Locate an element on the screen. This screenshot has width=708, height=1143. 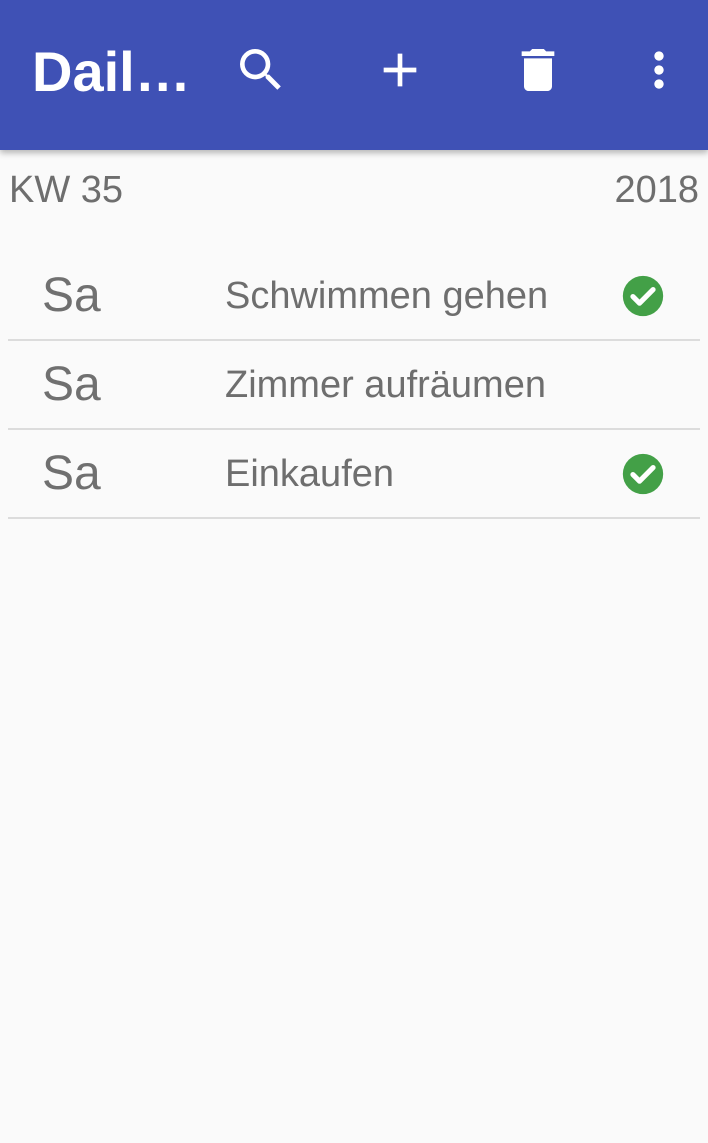
task-row: Sa Einkaufen is located at coordinates (354, 474).